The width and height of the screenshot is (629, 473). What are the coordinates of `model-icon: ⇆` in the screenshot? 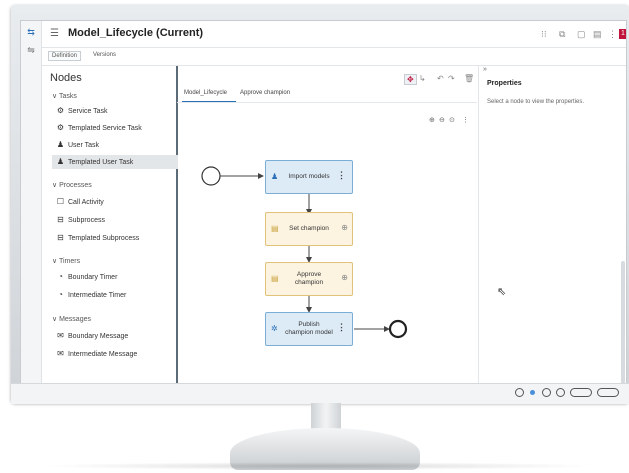 It's located at (31, 32).